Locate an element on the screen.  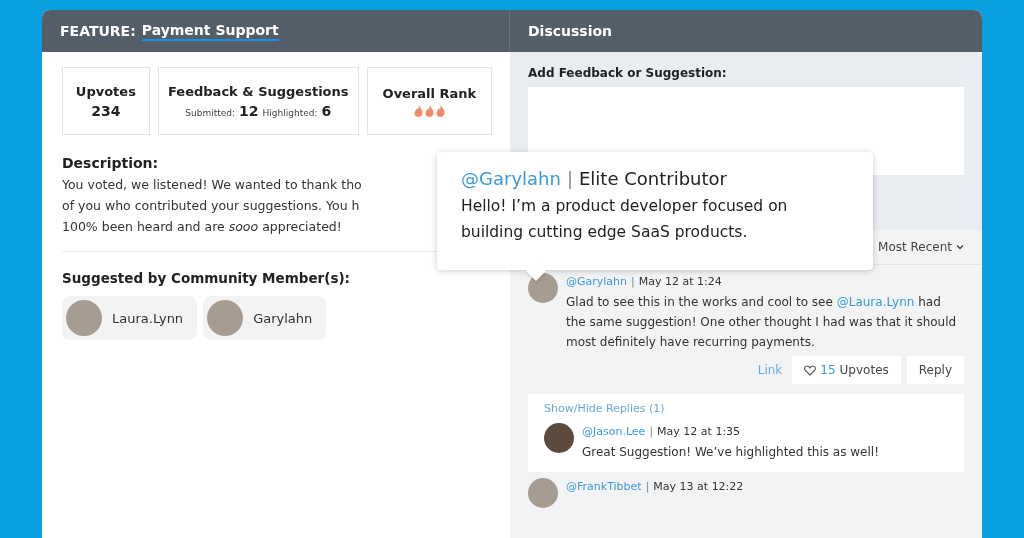
comment-date: May 12 at 1:24 is located at coordinates (680, 281).